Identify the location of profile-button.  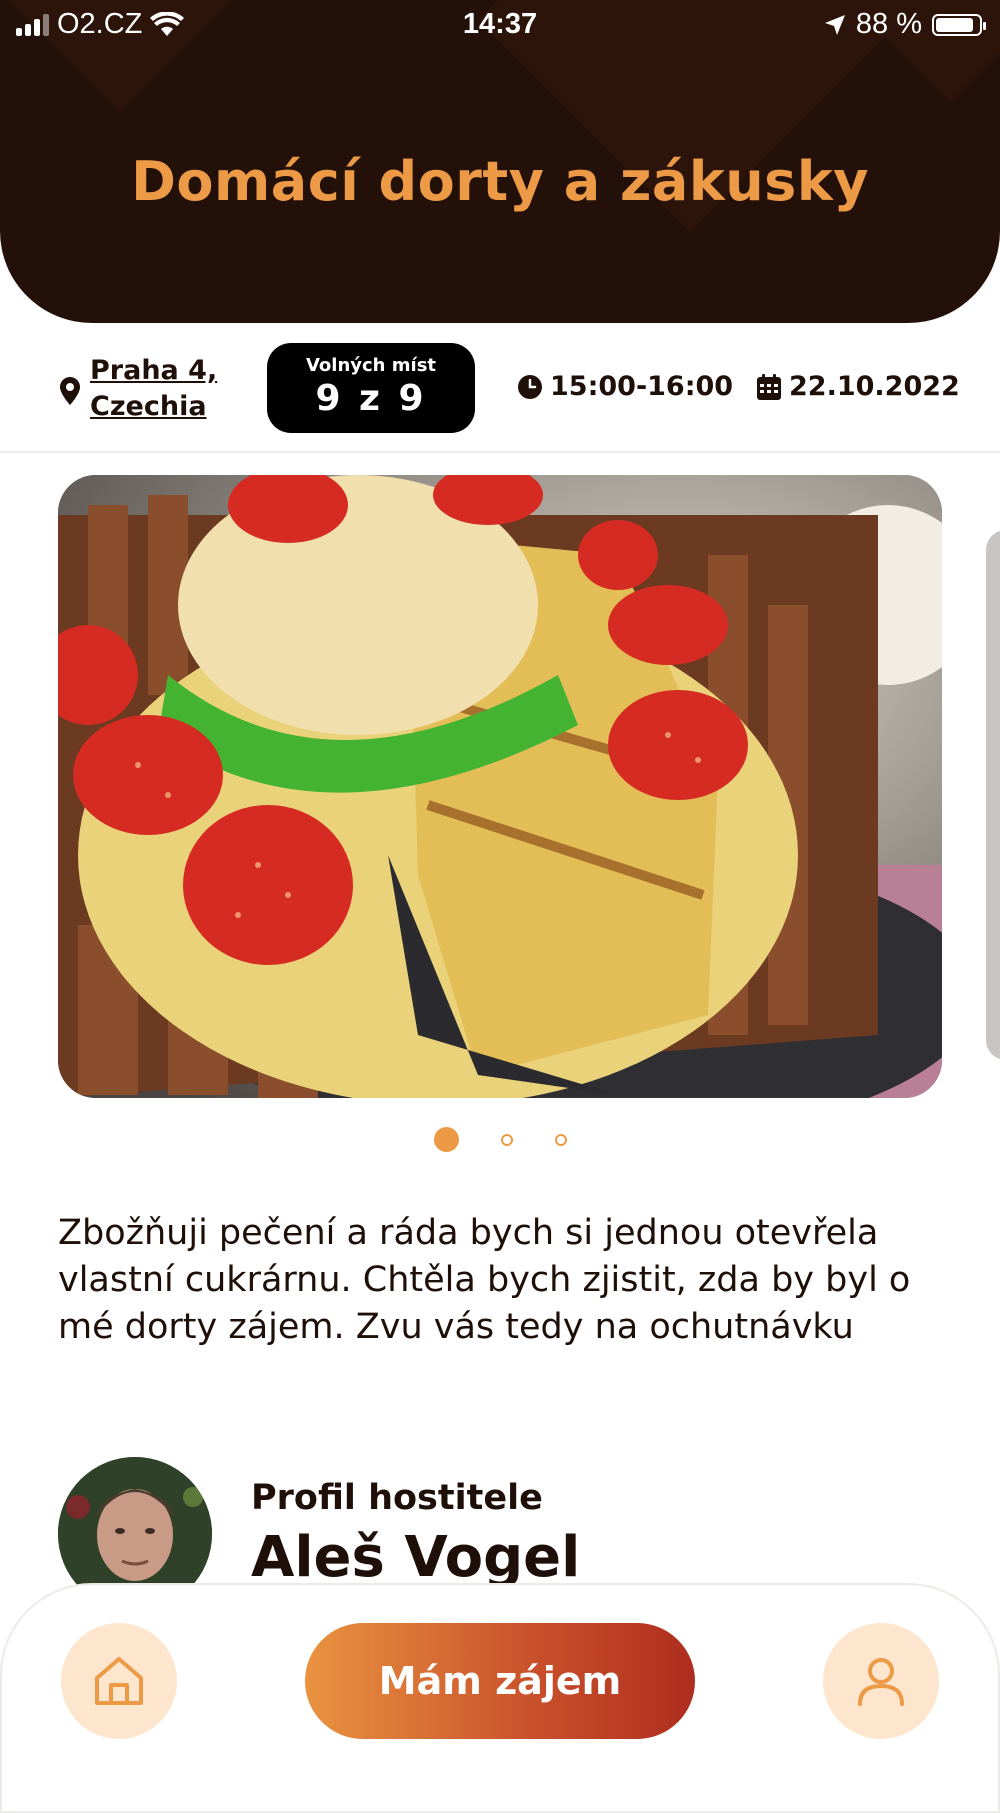
(881, 1681).